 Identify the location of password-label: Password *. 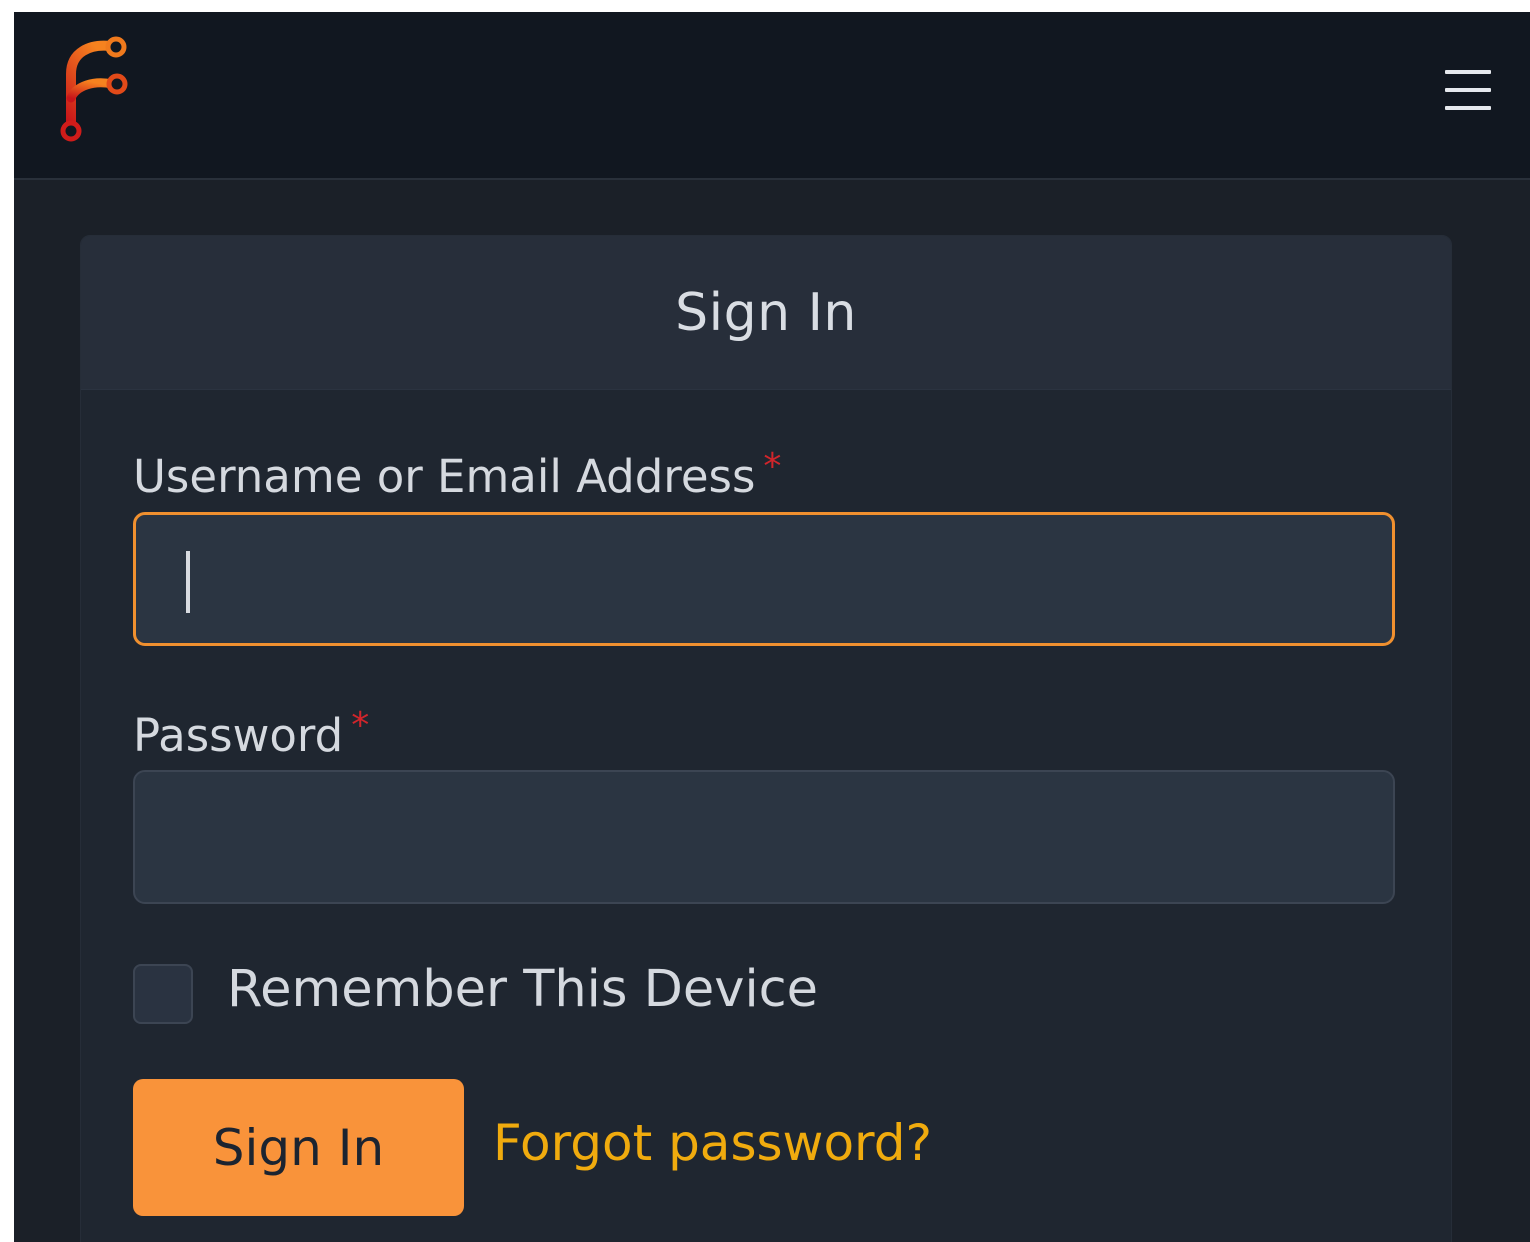
(251, 733).